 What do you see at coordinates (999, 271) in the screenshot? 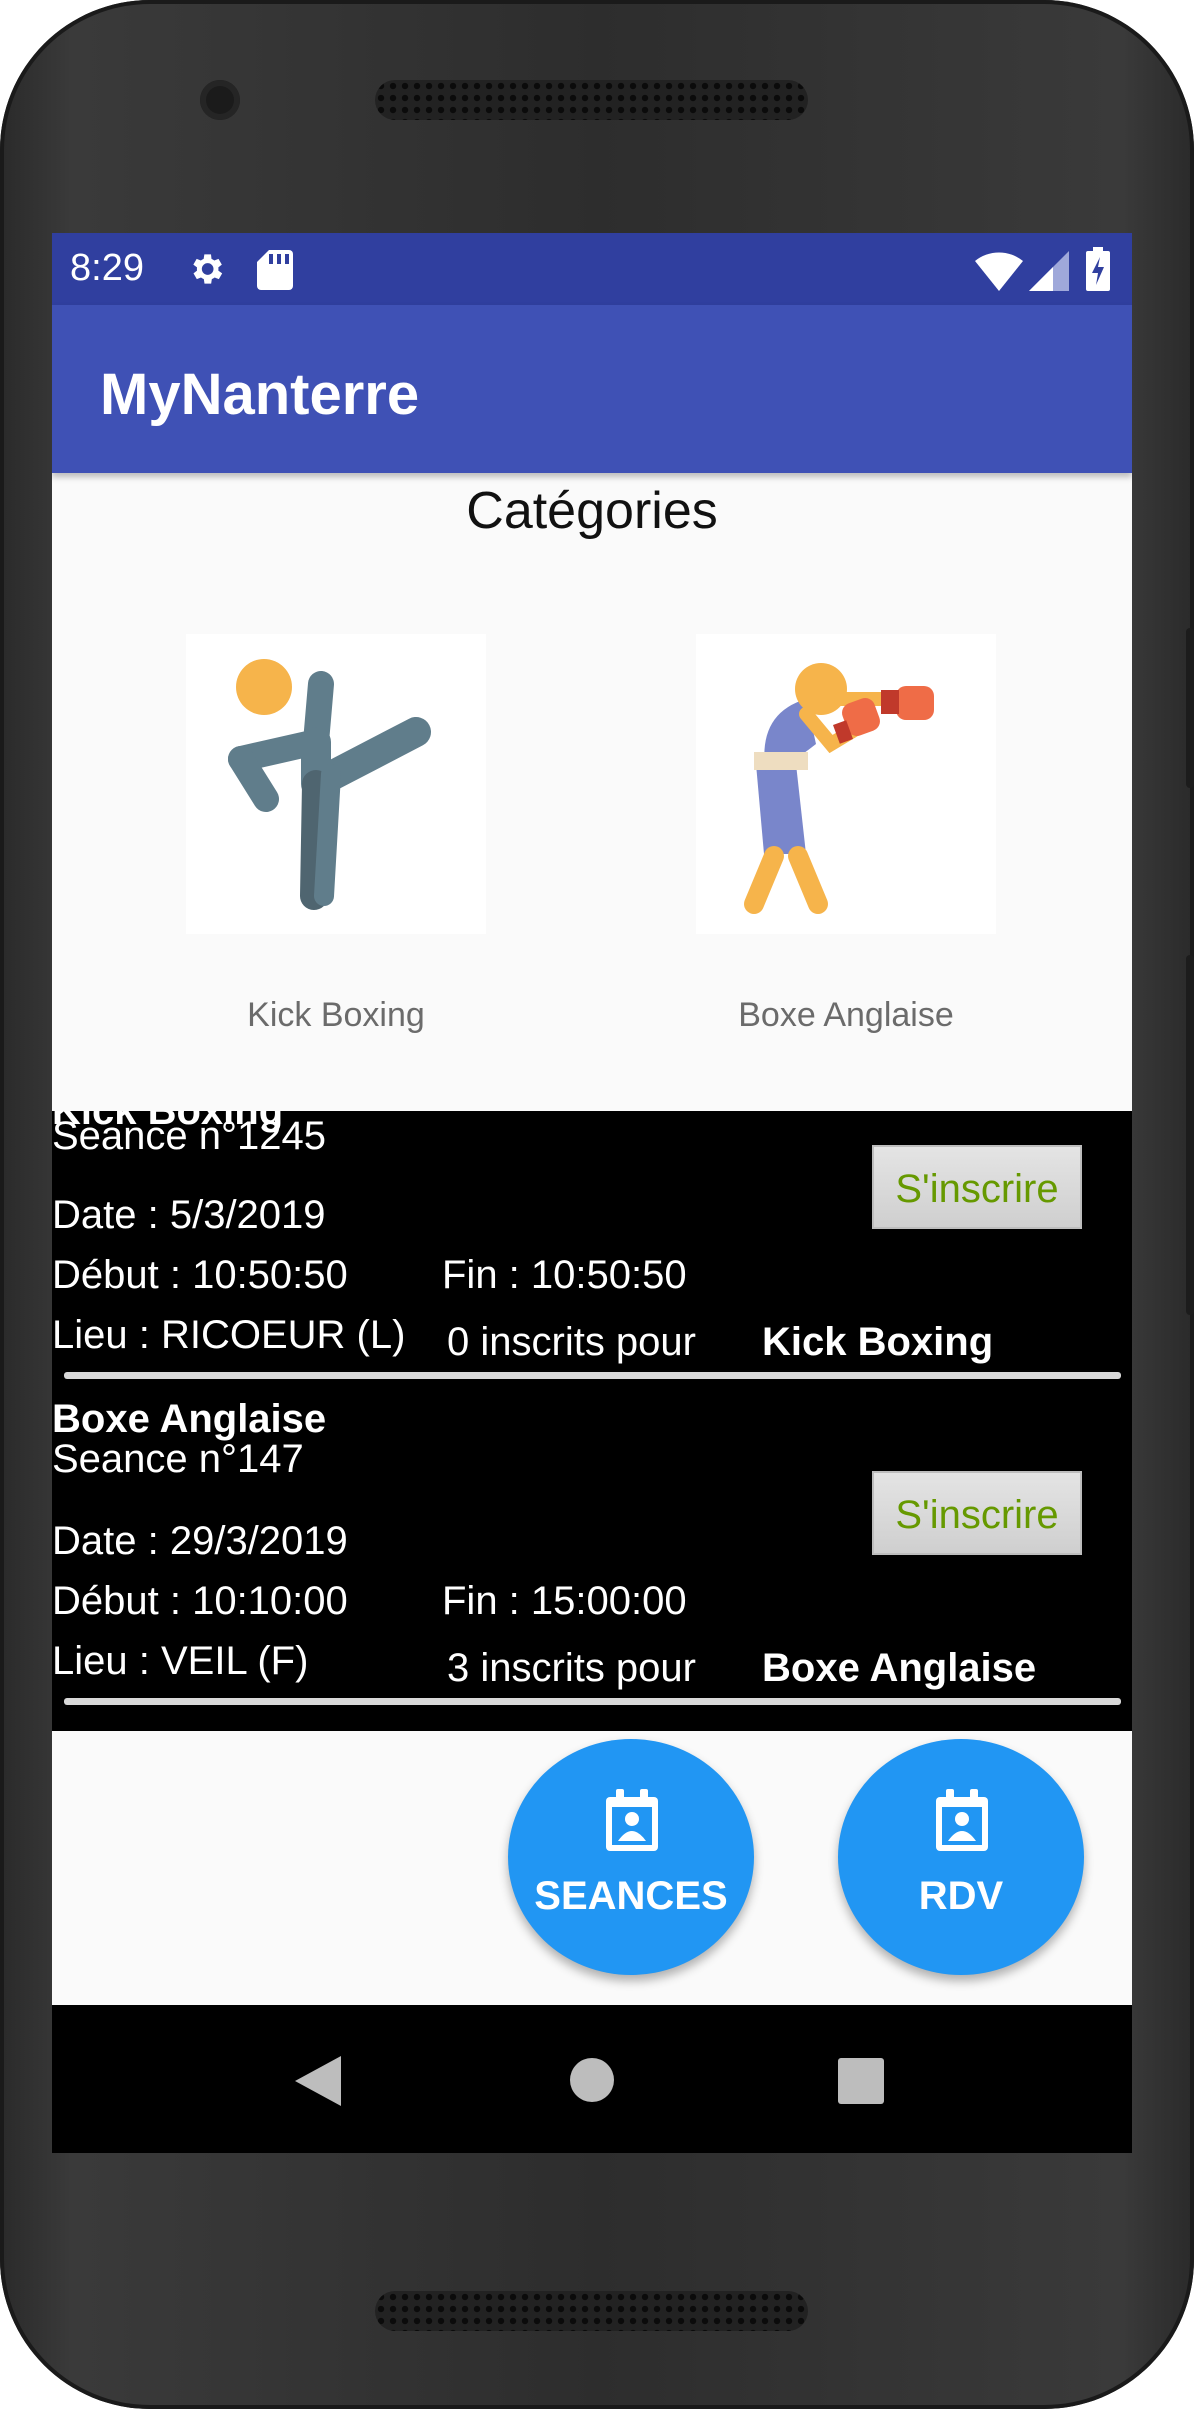
I see `wifi-icon` at bounding box center [999, 271].